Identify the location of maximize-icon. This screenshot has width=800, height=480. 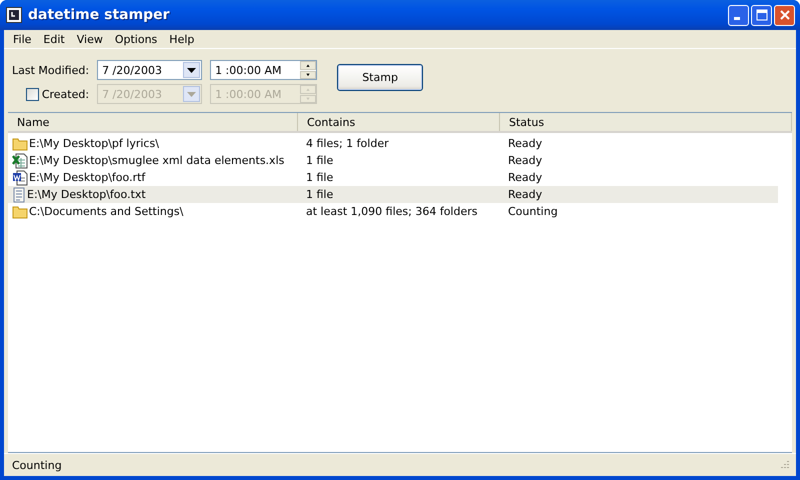
(762, 15).